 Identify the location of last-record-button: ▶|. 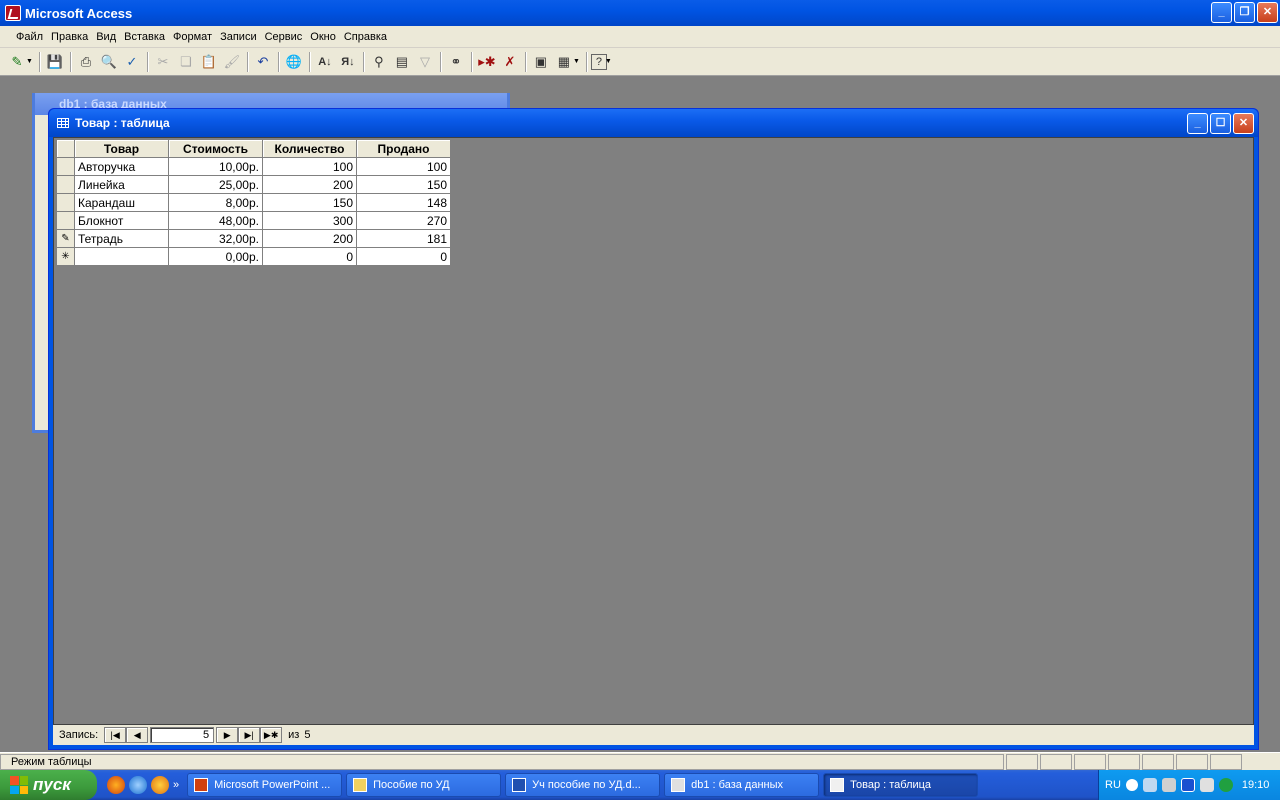
(249, 735).